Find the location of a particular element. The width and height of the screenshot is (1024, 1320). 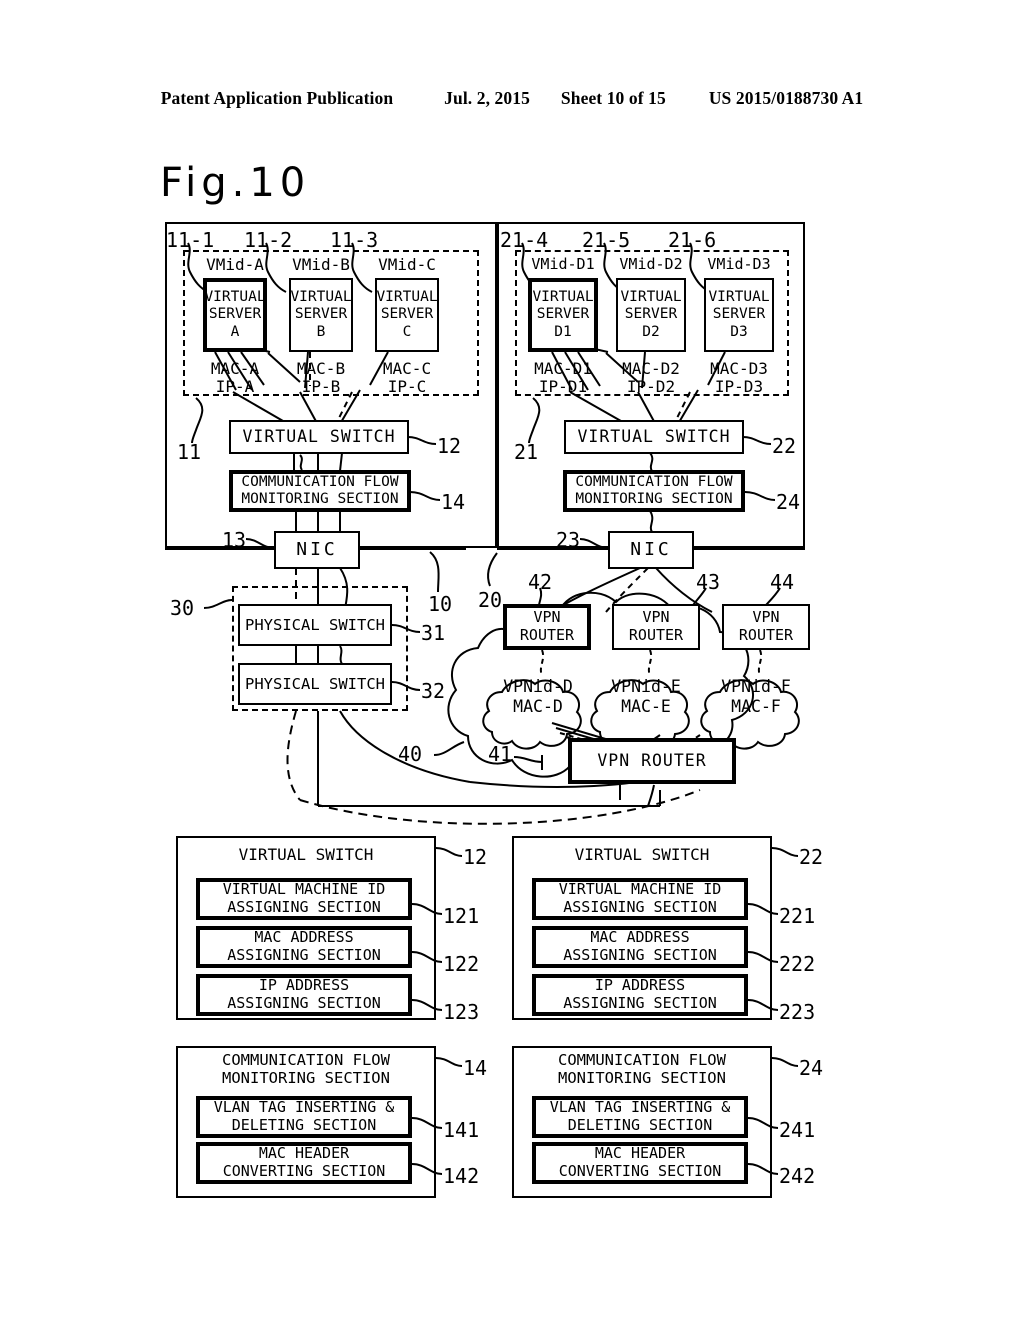

ref-44: 44 is located at coordinates (782, 582).